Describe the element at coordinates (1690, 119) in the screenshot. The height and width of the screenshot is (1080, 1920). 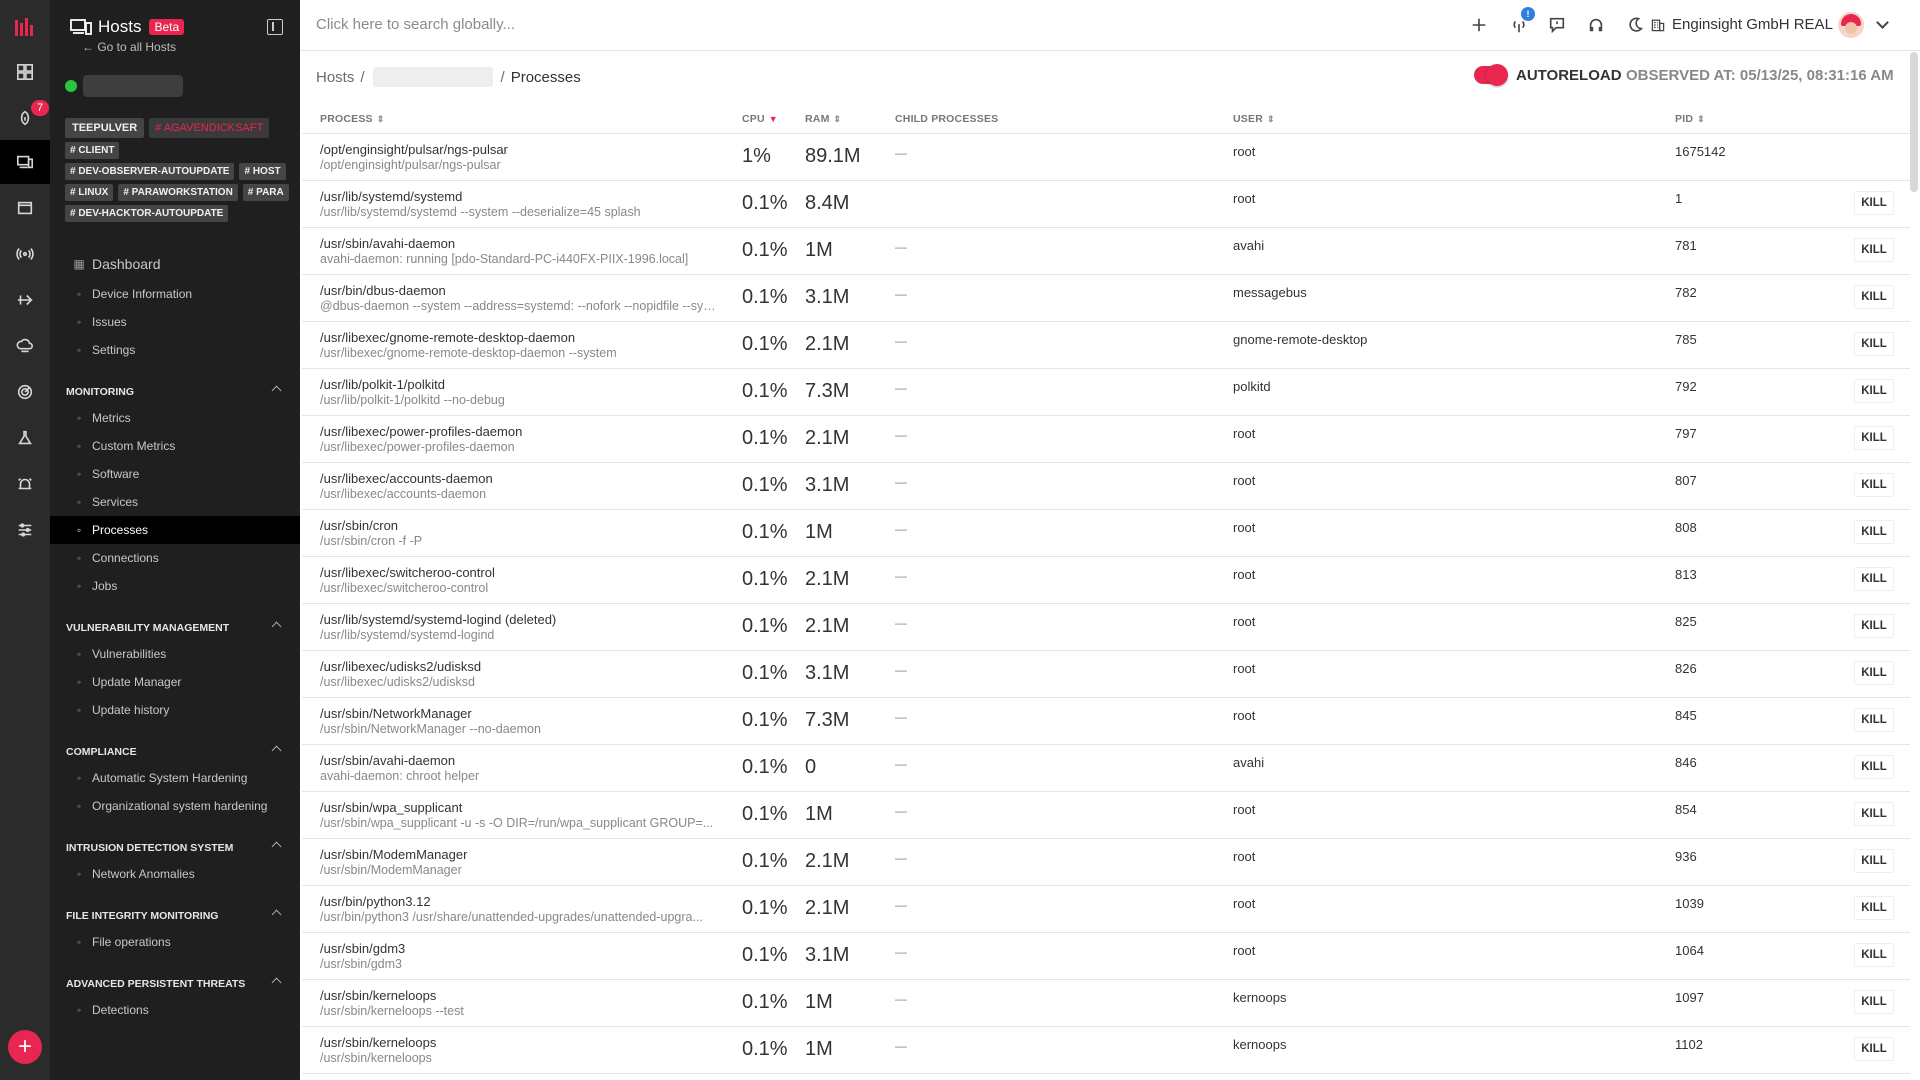
I see `col-pid: PID ⇕` at that location.